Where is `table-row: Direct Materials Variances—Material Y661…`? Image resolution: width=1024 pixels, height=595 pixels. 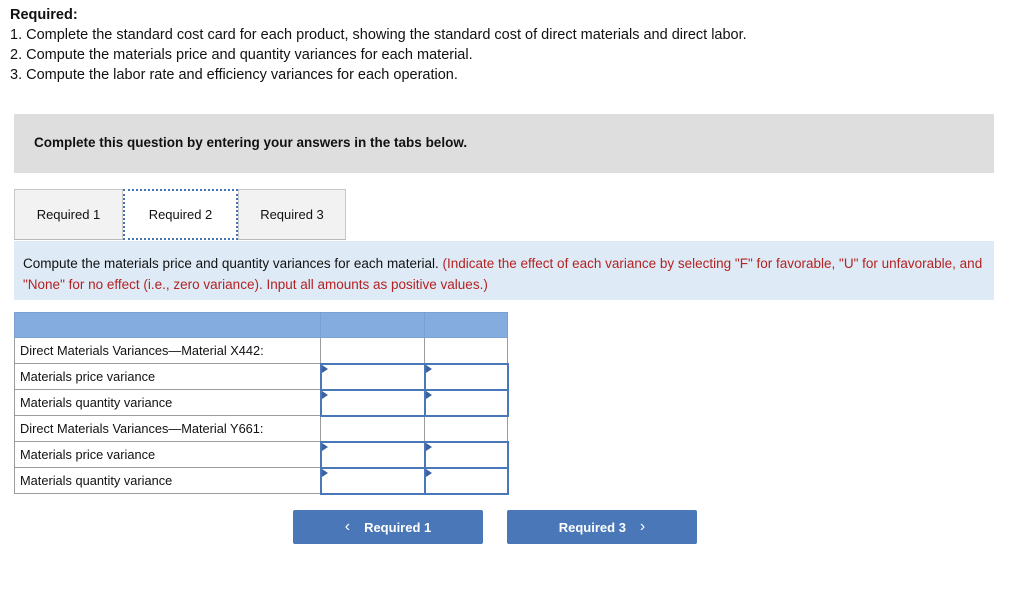 table-row: Direct Materials Variances—Material Y661… is located at coordinates (261, 428).